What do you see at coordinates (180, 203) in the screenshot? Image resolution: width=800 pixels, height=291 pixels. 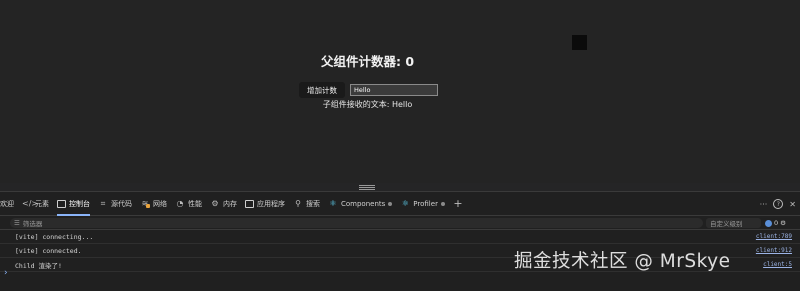 I see `gauge-icon: ◔` at bounding box center [180, 203].